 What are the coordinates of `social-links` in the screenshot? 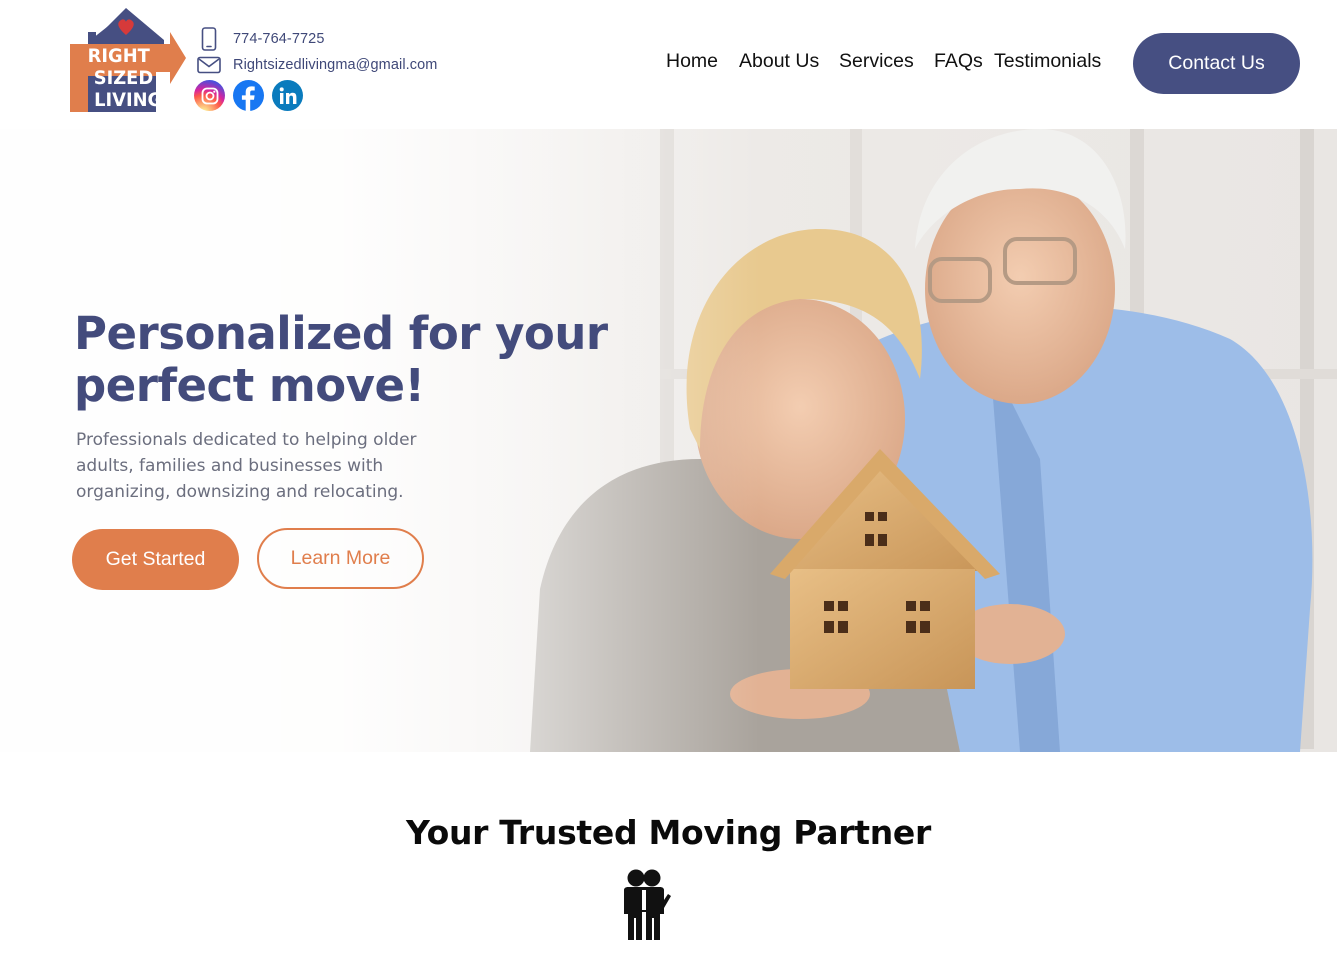 It's located at (248, 95).